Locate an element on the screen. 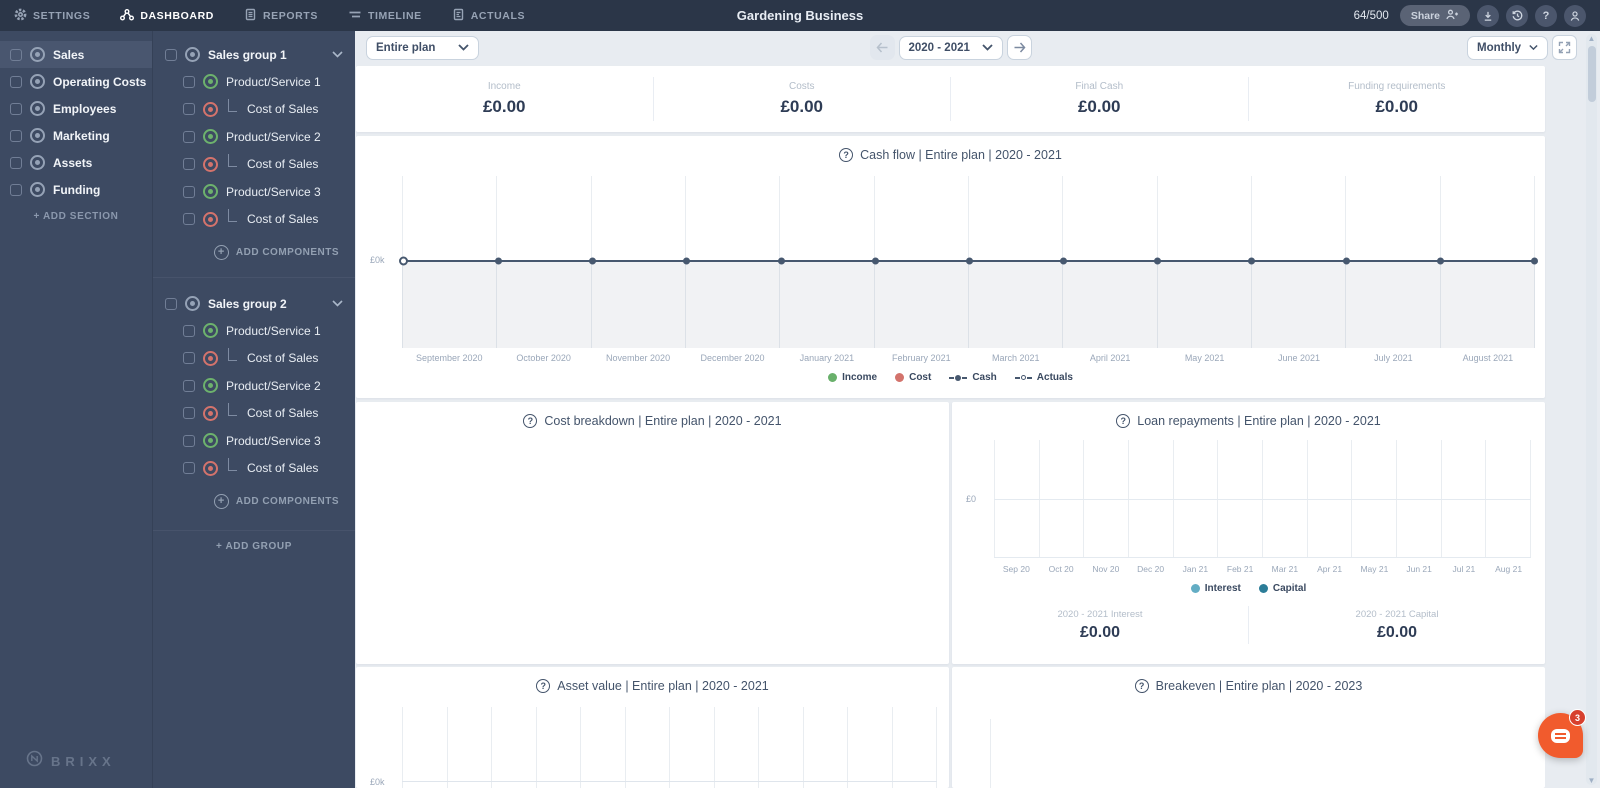 This screenshot has width=1600, height=788. kpi-costs: Costs £0.00 is located at coordinates (802, 99).